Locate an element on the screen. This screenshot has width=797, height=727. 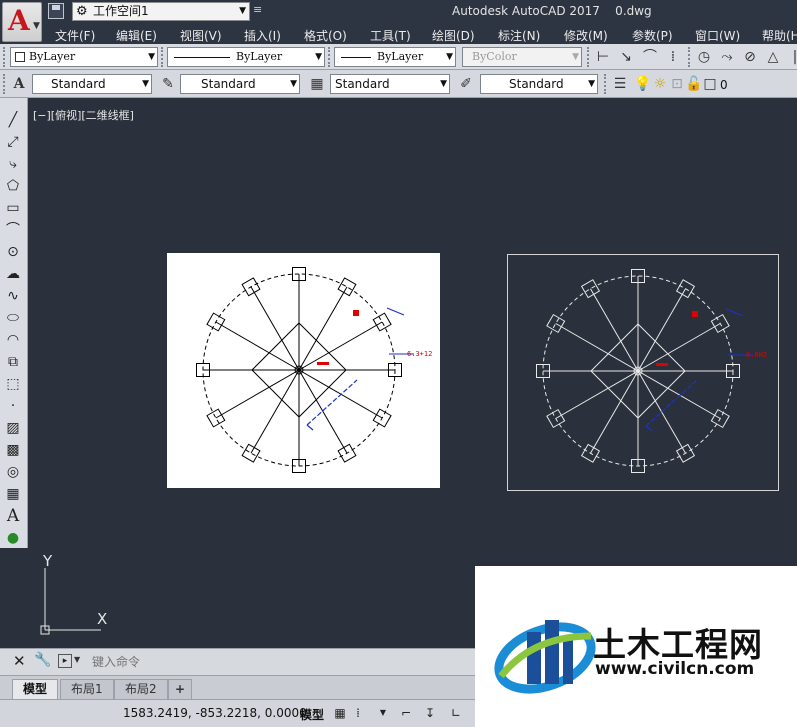
menu-dimension: 标注(N) is located at coordinates (519, 35).